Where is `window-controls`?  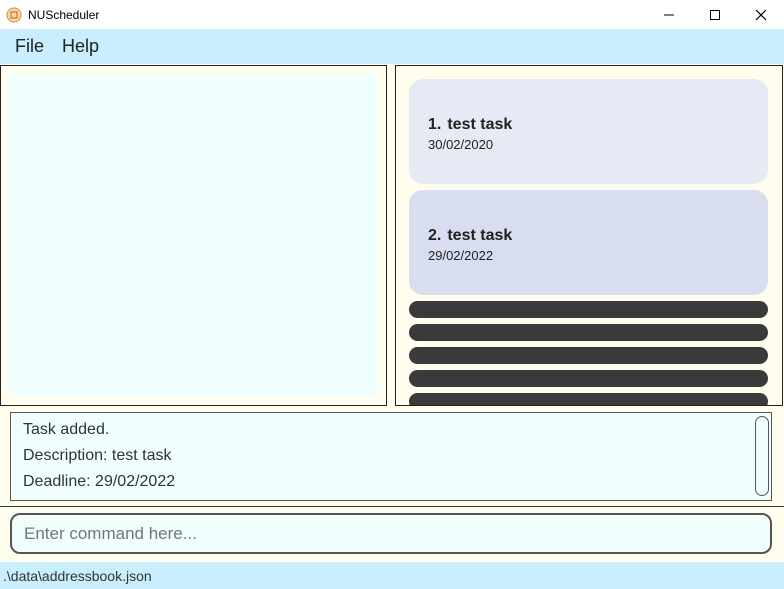 window-controls is located at coordinates (715, 14).